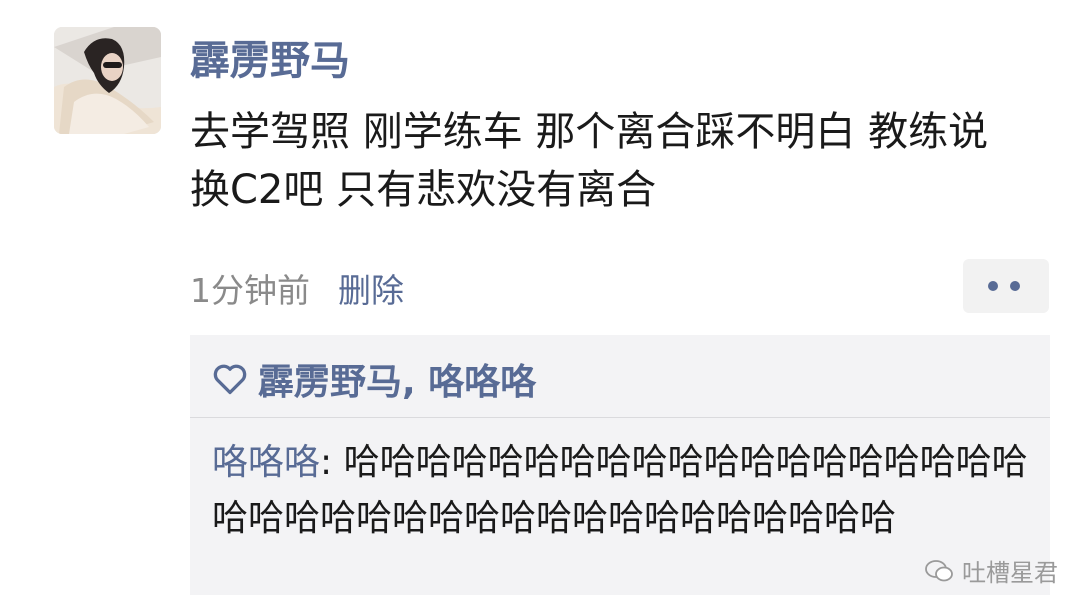 This screenshot has height=595, width=1080. I want to click on post-text: 去学驾照 刚学练车 那个离合踩不明白 教练说 换C2吧 只有悲欢没有离合, so click(589, 161).